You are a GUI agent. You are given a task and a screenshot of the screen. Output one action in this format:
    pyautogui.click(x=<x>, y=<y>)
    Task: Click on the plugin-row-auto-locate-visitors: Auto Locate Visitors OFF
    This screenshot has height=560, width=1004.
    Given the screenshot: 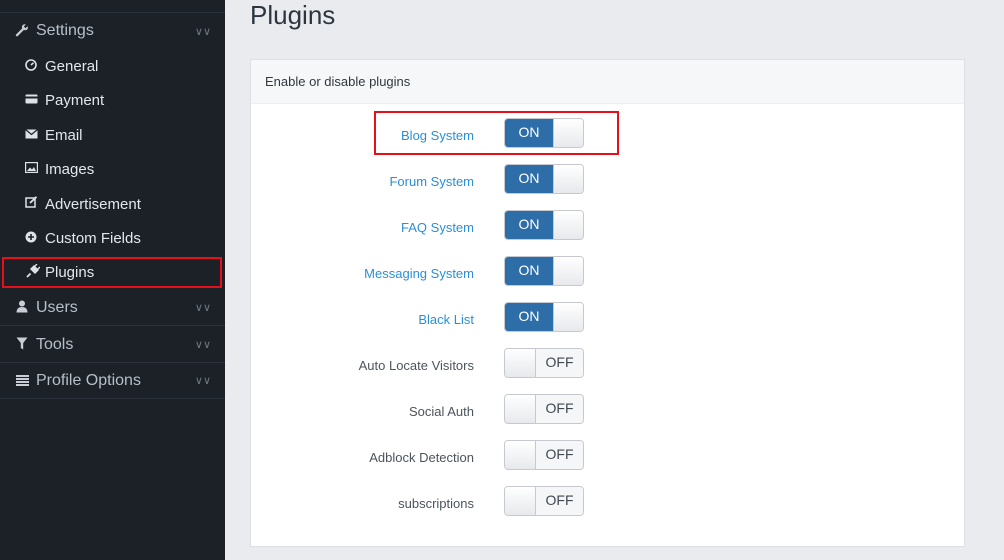 What is the action you would take?
    pyautogui.click(x=608, y=368)
    